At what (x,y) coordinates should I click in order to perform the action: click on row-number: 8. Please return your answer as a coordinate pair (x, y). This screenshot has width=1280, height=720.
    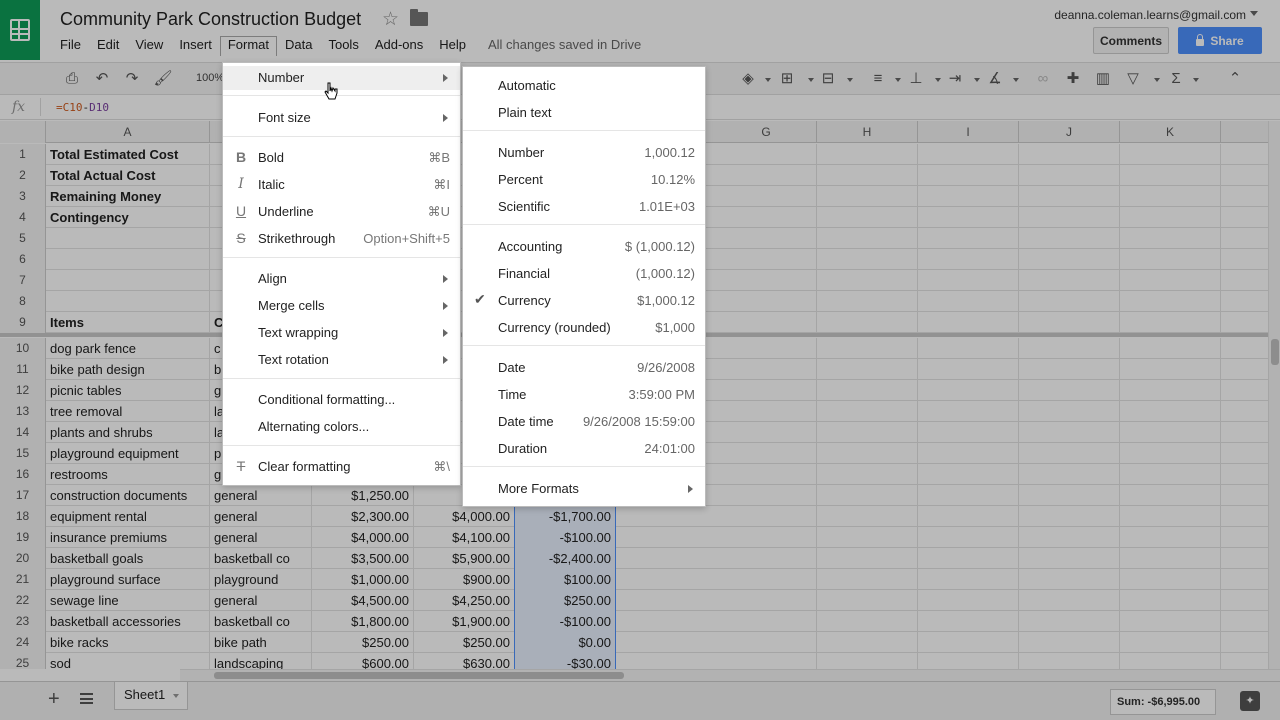
    Looking at the image, I should click on (23, 301).